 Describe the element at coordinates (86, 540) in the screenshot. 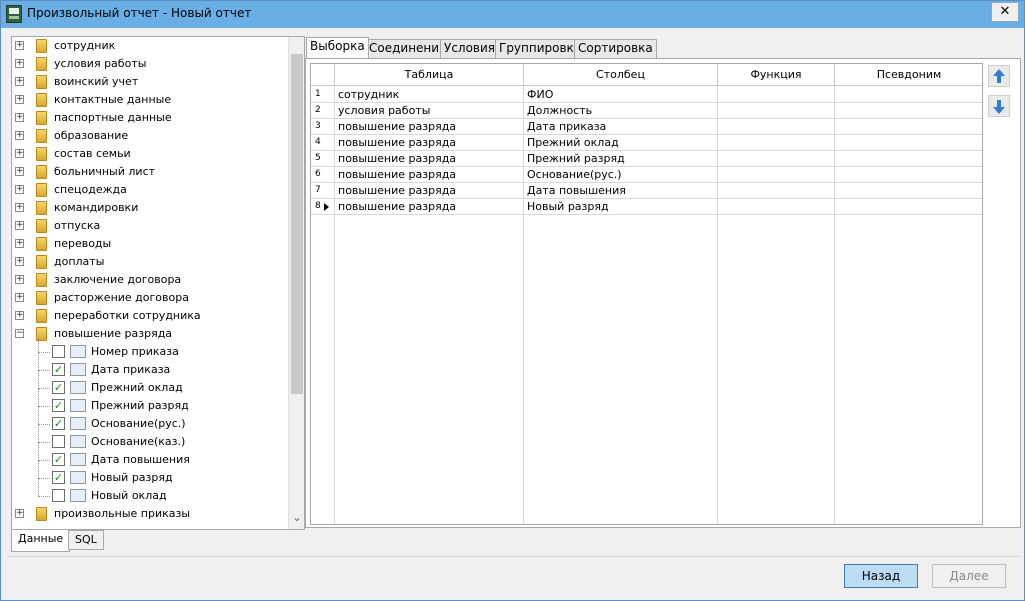

I see `tab-sql: SQL` at that location.